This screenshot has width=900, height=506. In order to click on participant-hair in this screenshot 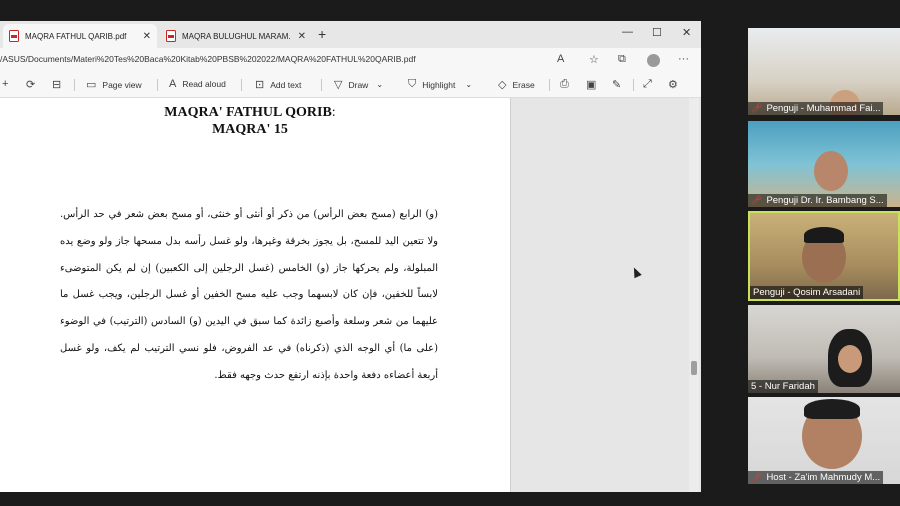, I will do `click(832, 409)`.